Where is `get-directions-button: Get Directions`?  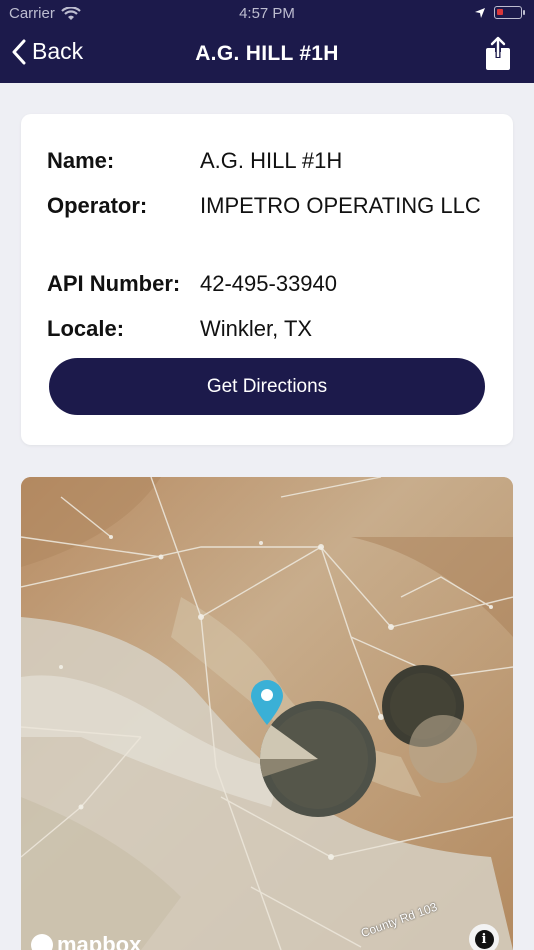 get-directions-button: Get Directions is located at coordinates (267, 386).